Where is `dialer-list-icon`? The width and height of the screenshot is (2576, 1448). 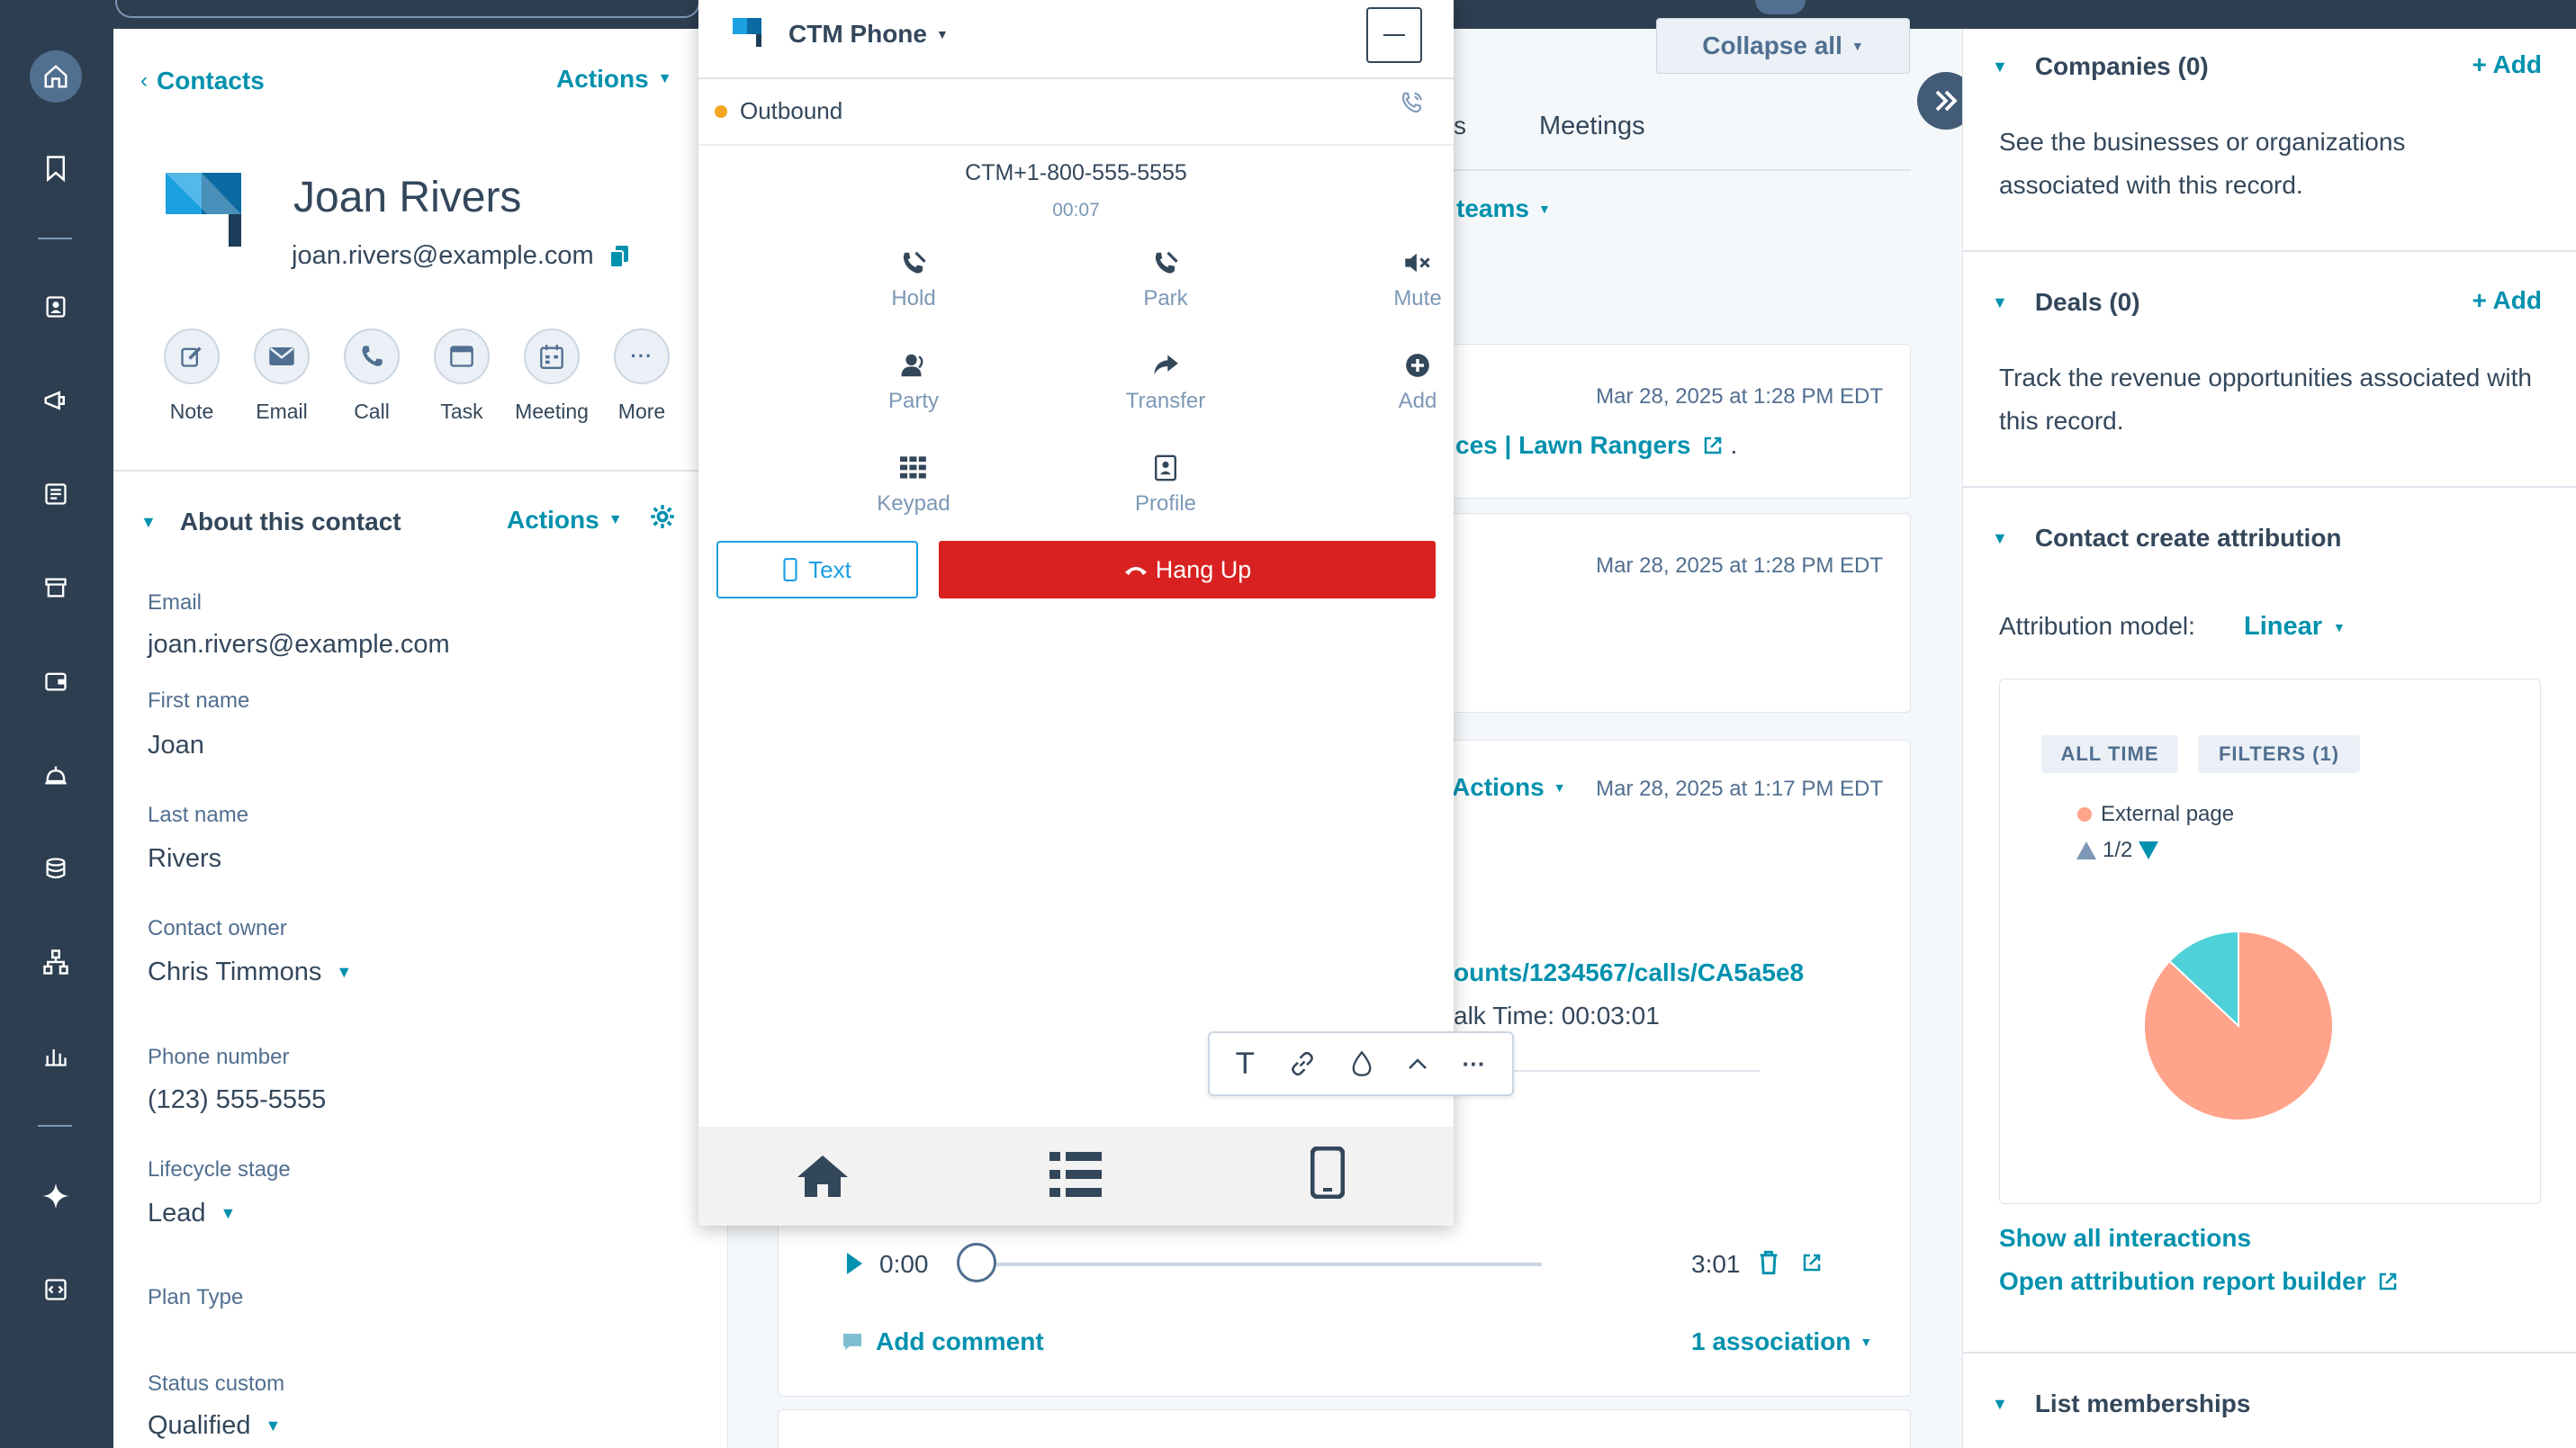
dialer-list-icon is located at coordinates (1075, 1176).